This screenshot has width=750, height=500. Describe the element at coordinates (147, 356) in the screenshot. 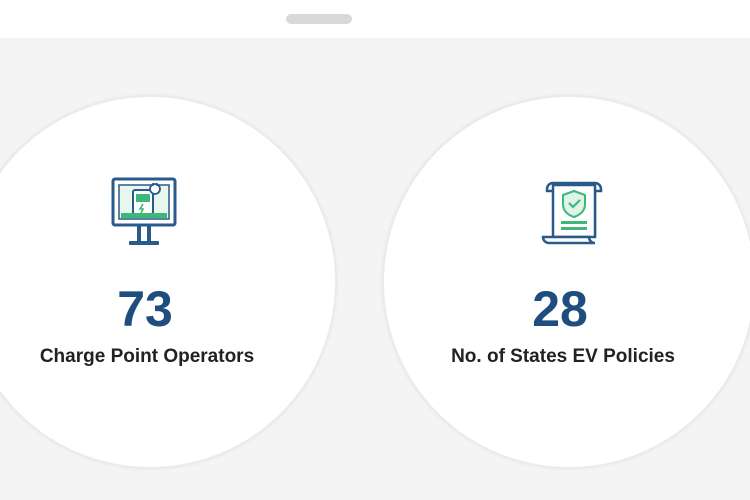

I see `stat-label: Charge Point Operators` at that location.